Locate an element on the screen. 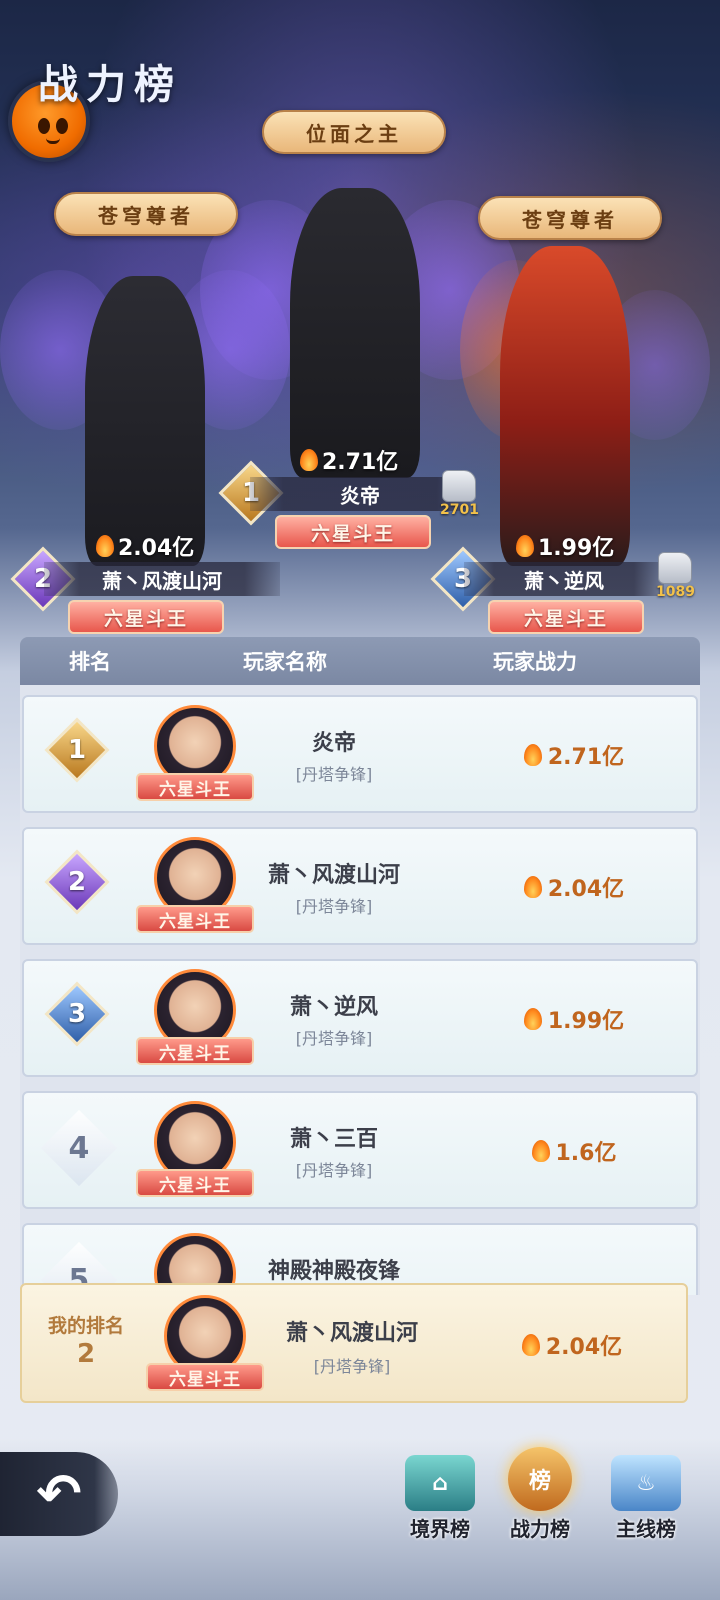 This screenshot has width=720, height=1600. header-rank: 排名 is located at coordinates (90, 662).